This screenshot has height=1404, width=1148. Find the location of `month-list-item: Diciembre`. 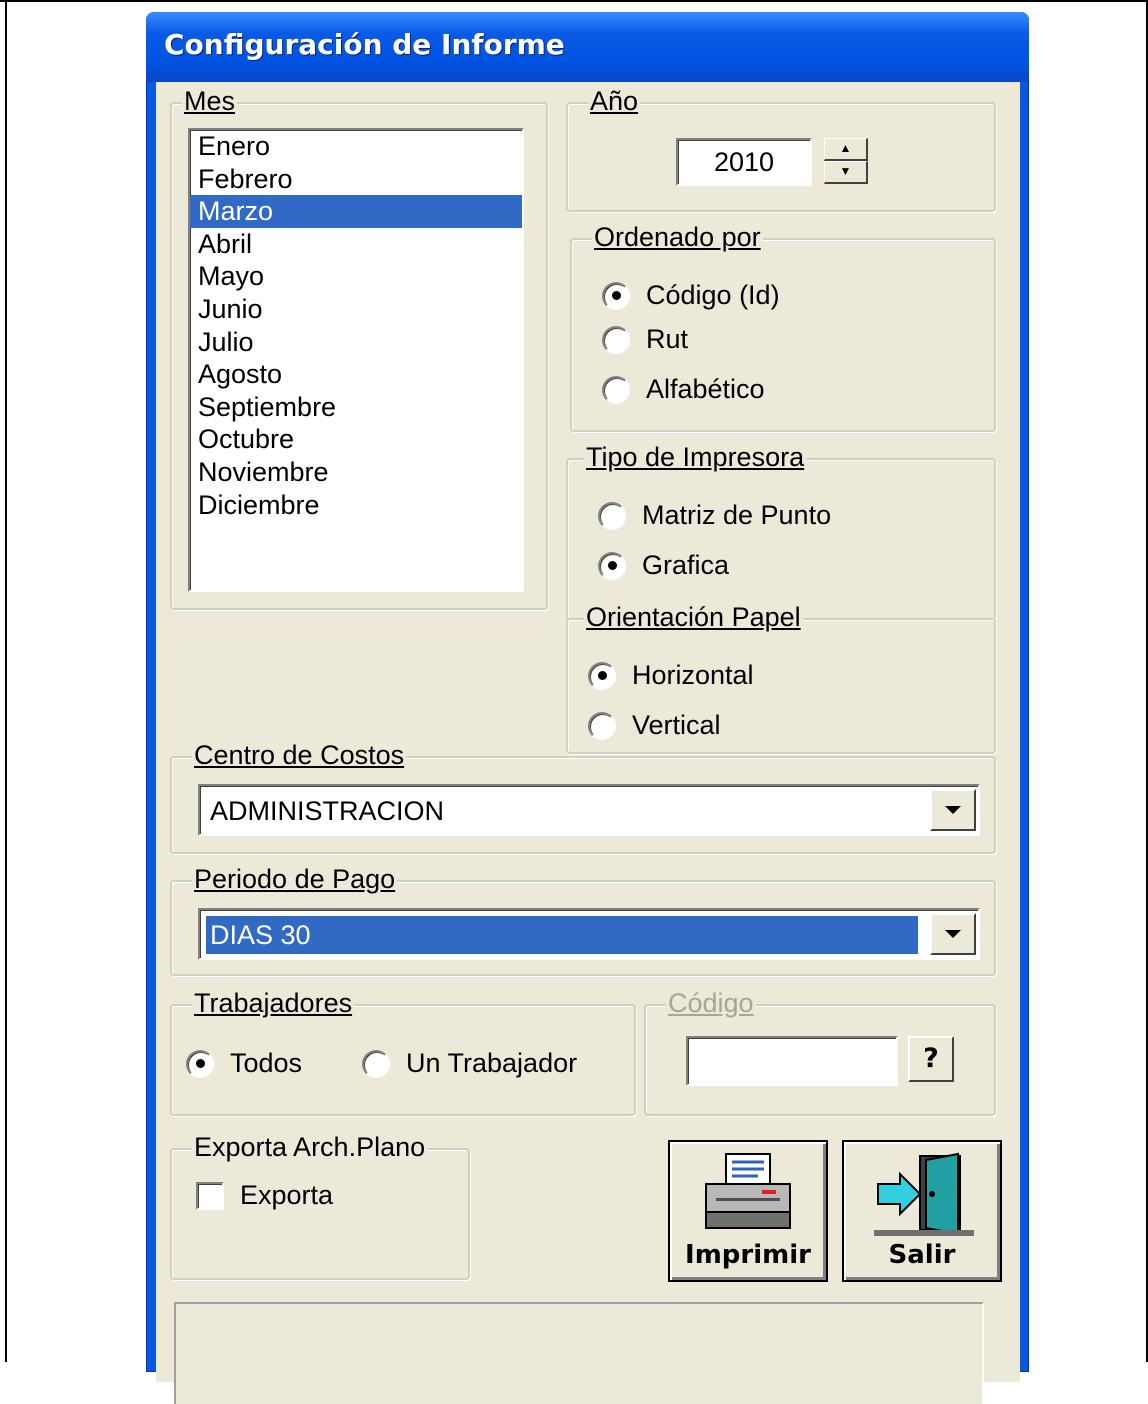

month-list-item: Diciembre is located at coordinates (356, 505).